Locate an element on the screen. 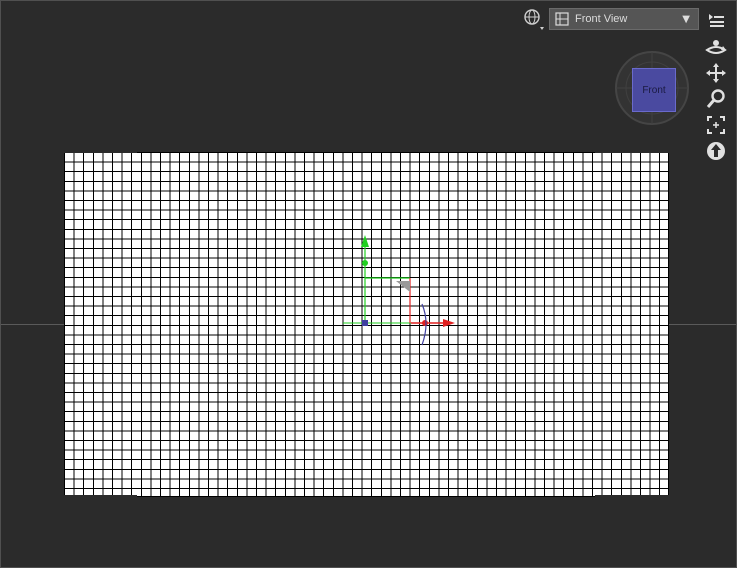  frame-icon is located at coordinates (716, 125).